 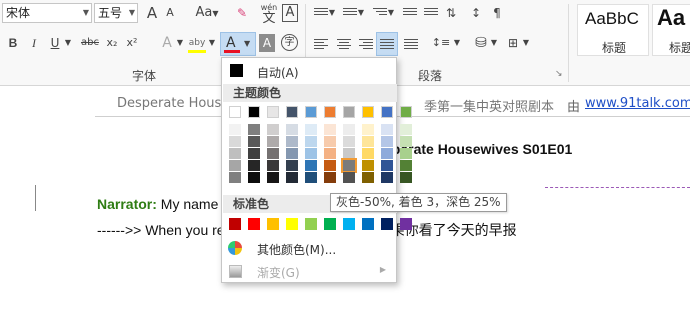 What do you see at coordinates (132, 43) in the screenshot?
I see `superscript-button: x²` at bounding box center [132, 43].